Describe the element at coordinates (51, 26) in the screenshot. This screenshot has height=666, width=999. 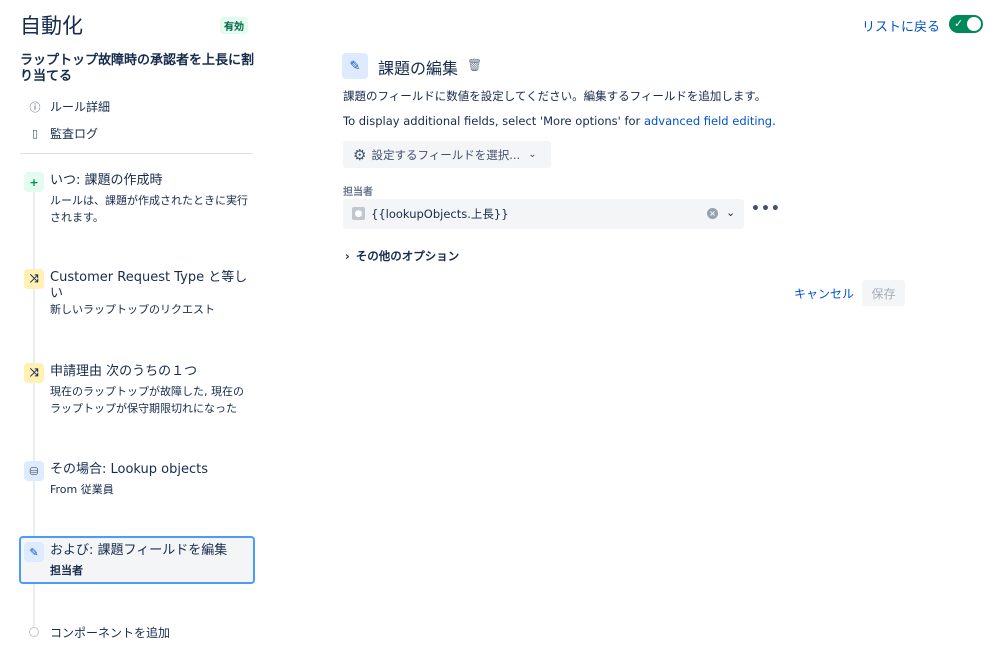
I see `page-title: 自動化` at that location.